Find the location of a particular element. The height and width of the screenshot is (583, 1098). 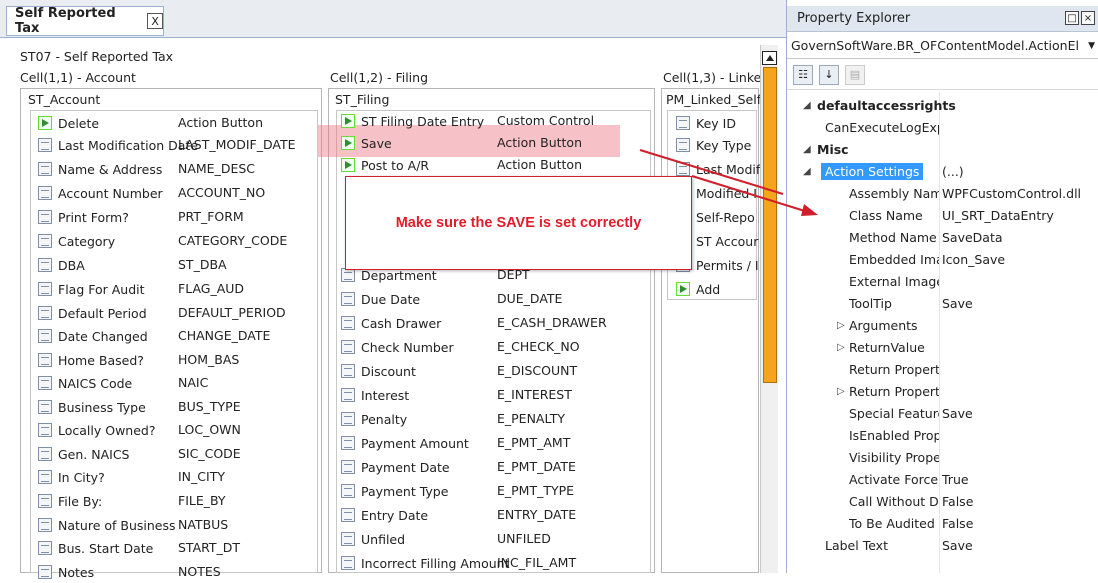

property-row: ▷ ReturnValue is located at coordinates (942, 347).